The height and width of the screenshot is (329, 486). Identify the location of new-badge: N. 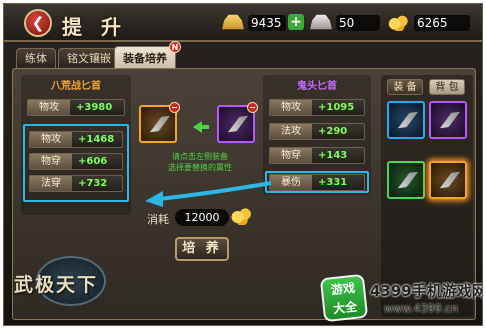
(175, 47).